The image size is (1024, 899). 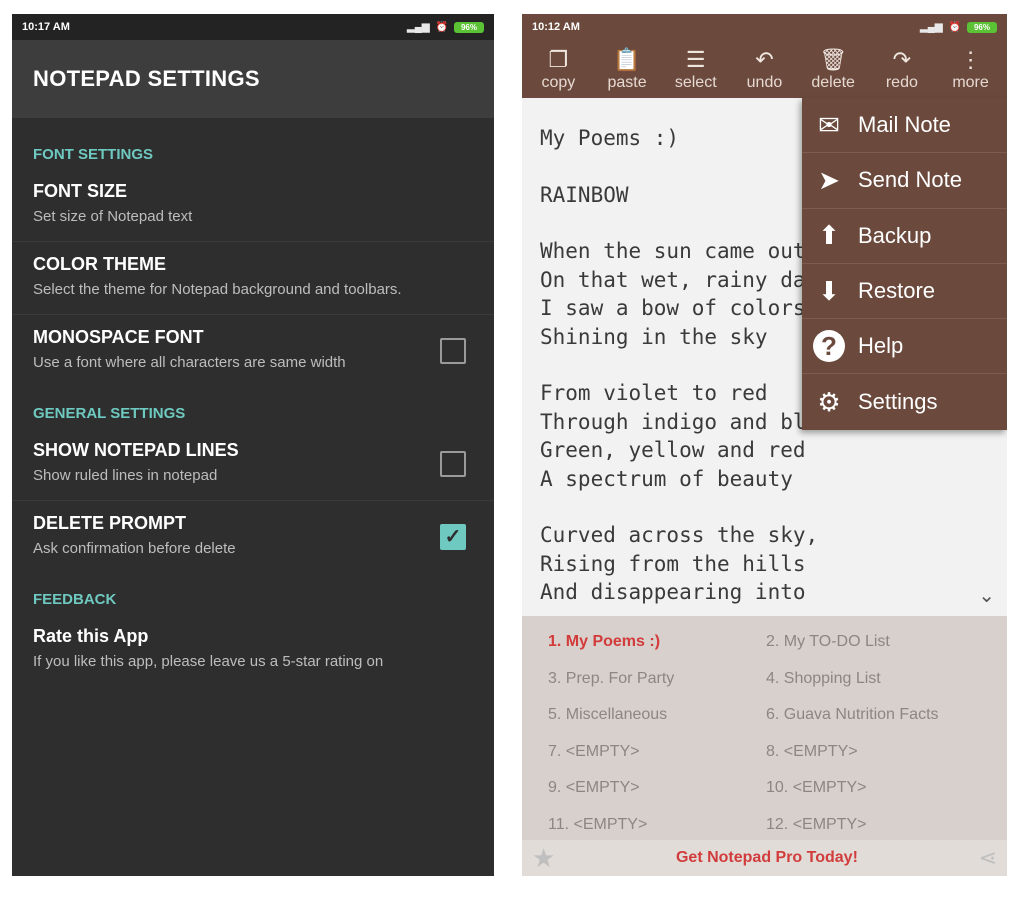 What do you see at coordinates (556, 27) in the screenshot?
I see `status-time: 10:12 AM` at bounding box center [556, 27].